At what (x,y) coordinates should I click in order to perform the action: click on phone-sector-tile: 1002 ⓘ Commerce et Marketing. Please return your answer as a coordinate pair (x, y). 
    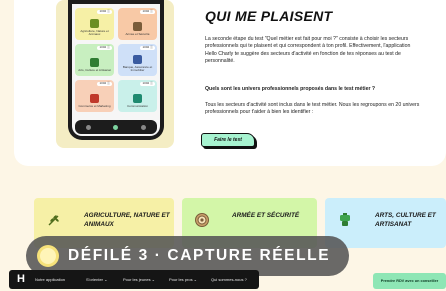
    Looking at the image, I should click on (94, 96).